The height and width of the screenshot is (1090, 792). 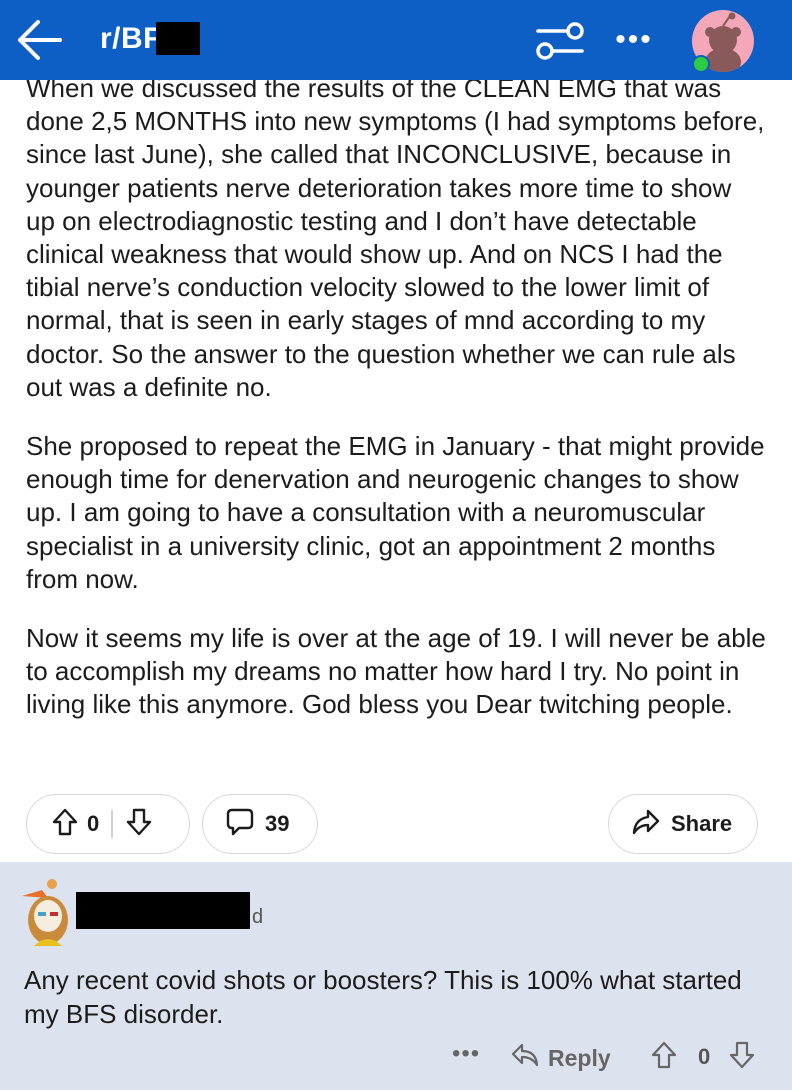 I want to click on vote-control: 0, so click(x=108, y=824).